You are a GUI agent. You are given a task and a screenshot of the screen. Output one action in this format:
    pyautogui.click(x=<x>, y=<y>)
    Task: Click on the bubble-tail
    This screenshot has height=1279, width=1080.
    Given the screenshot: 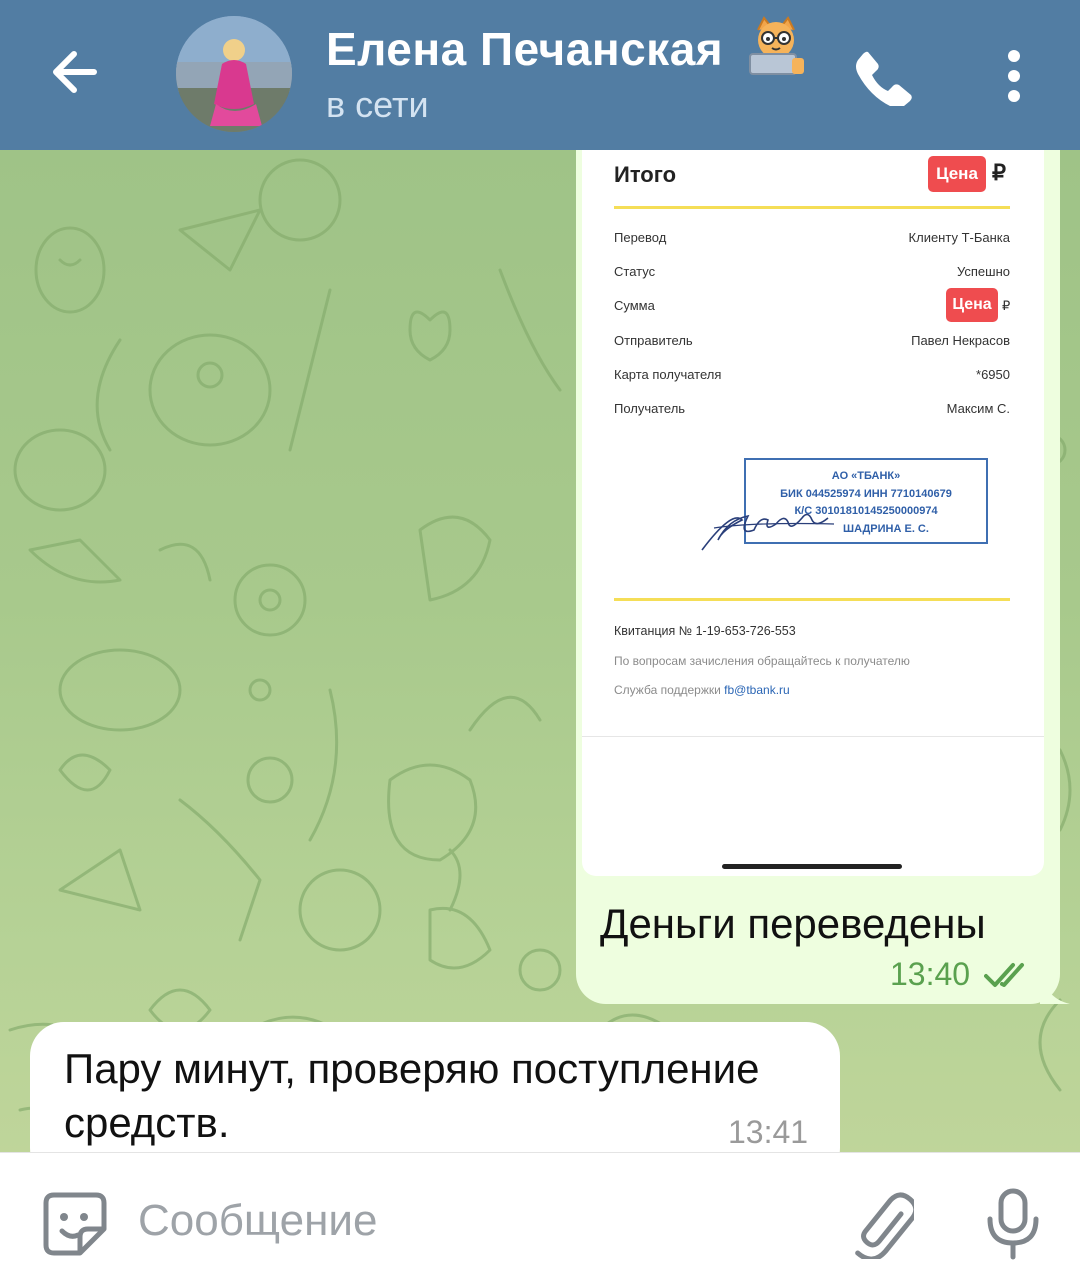 What is the action you would take?
    pyautogui.click(x=1055, y=986)
    